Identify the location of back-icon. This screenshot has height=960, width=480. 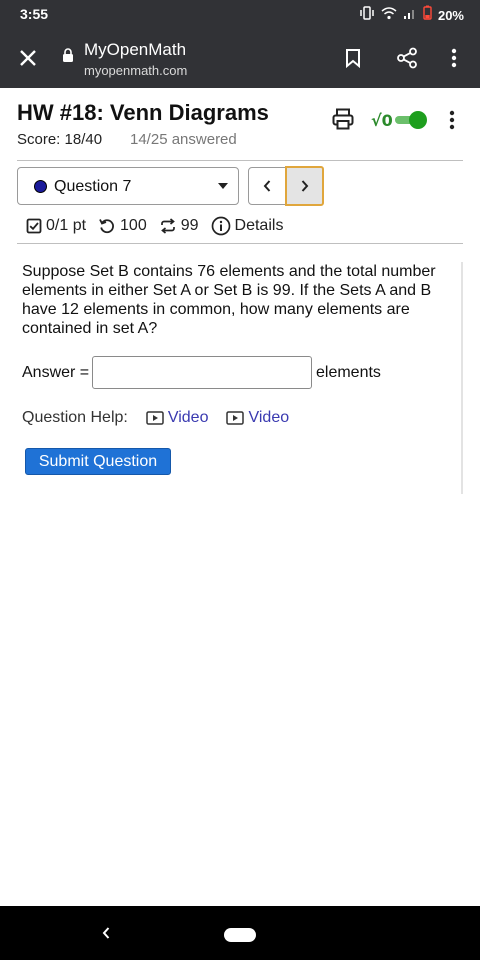
(106, 933).